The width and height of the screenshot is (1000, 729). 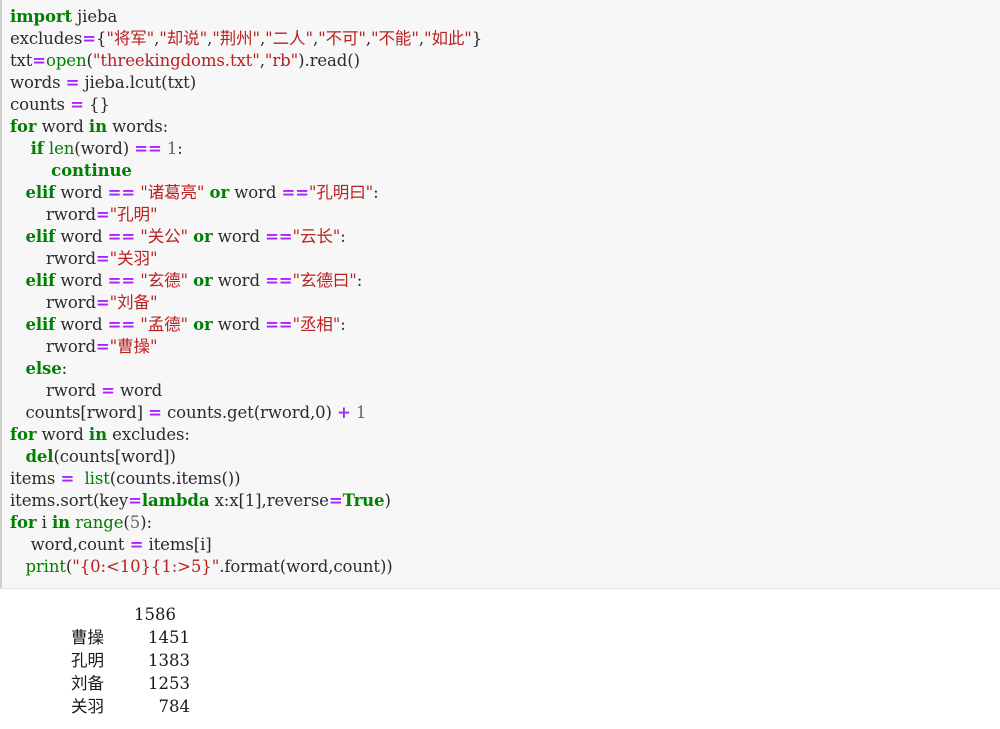 I want to click on number-one: 1, so click(x=172, y=148).